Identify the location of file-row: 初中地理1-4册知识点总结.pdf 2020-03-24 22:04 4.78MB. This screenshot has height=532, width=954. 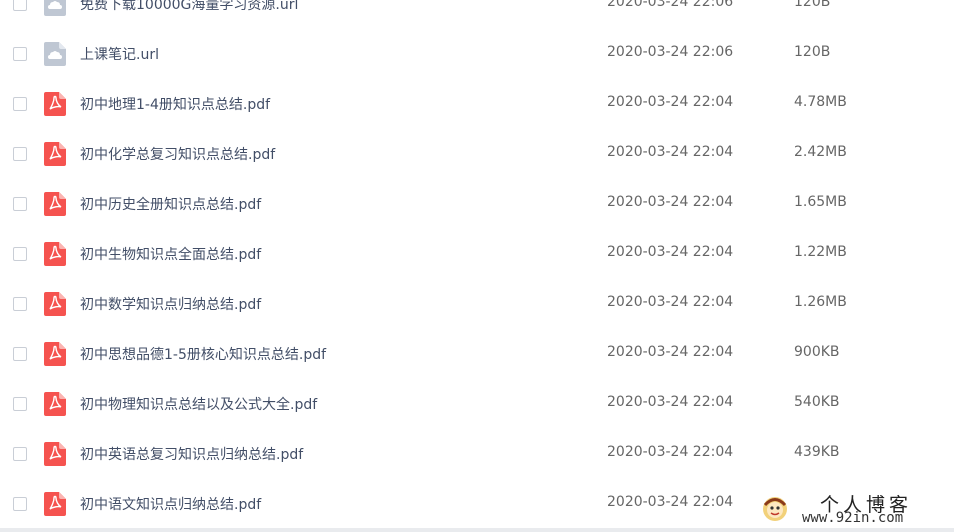
(477, 105).